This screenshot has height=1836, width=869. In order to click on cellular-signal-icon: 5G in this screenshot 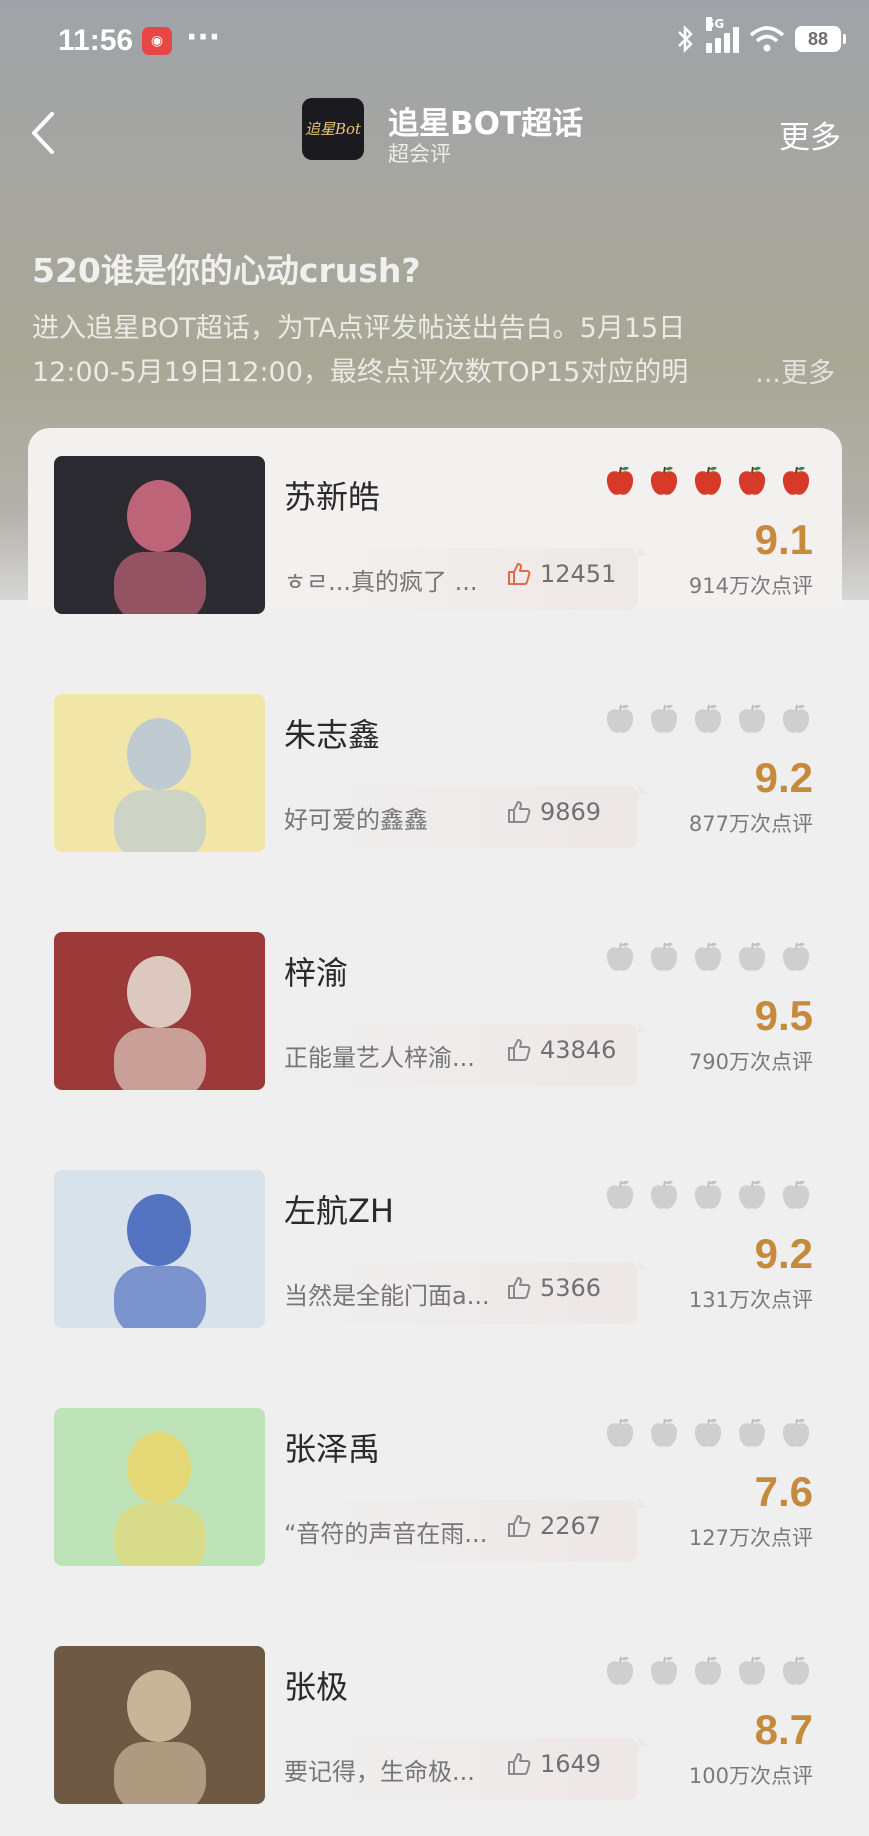, I will do `click(722, 35)`.